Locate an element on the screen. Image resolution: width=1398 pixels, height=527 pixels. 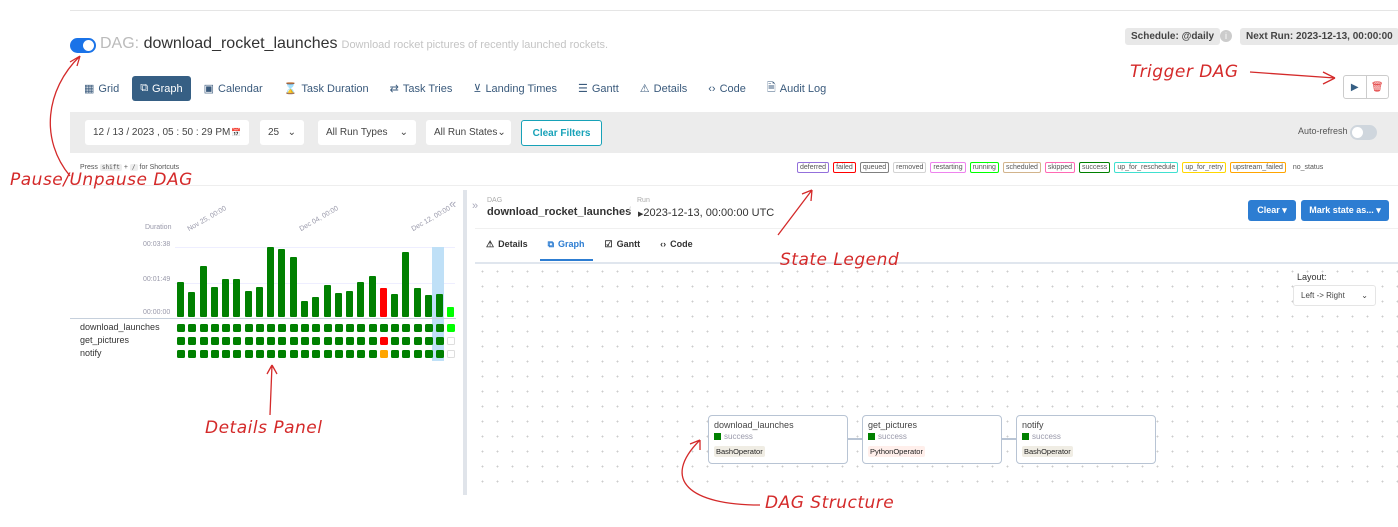
arrow-pause is located at coordinates (65, 116).